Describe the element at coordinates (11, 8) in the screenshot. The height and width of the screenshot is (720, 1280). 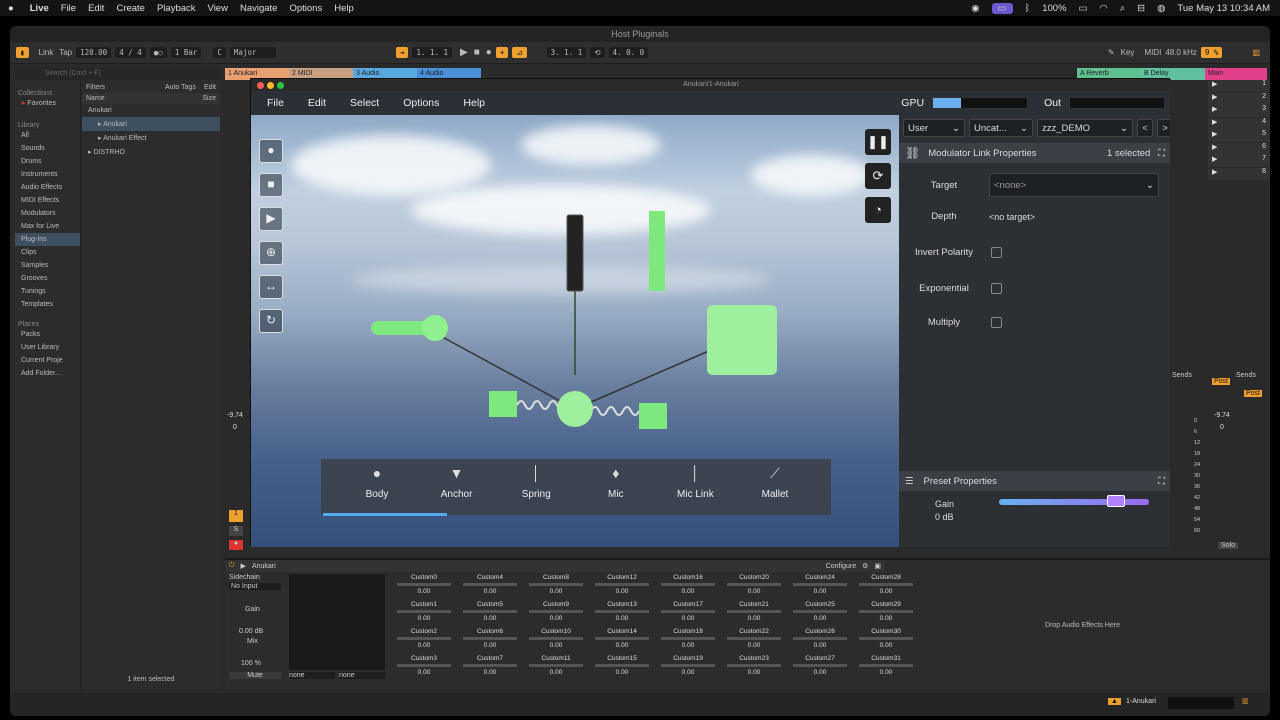
I see `apple-icon: ●` at that location.